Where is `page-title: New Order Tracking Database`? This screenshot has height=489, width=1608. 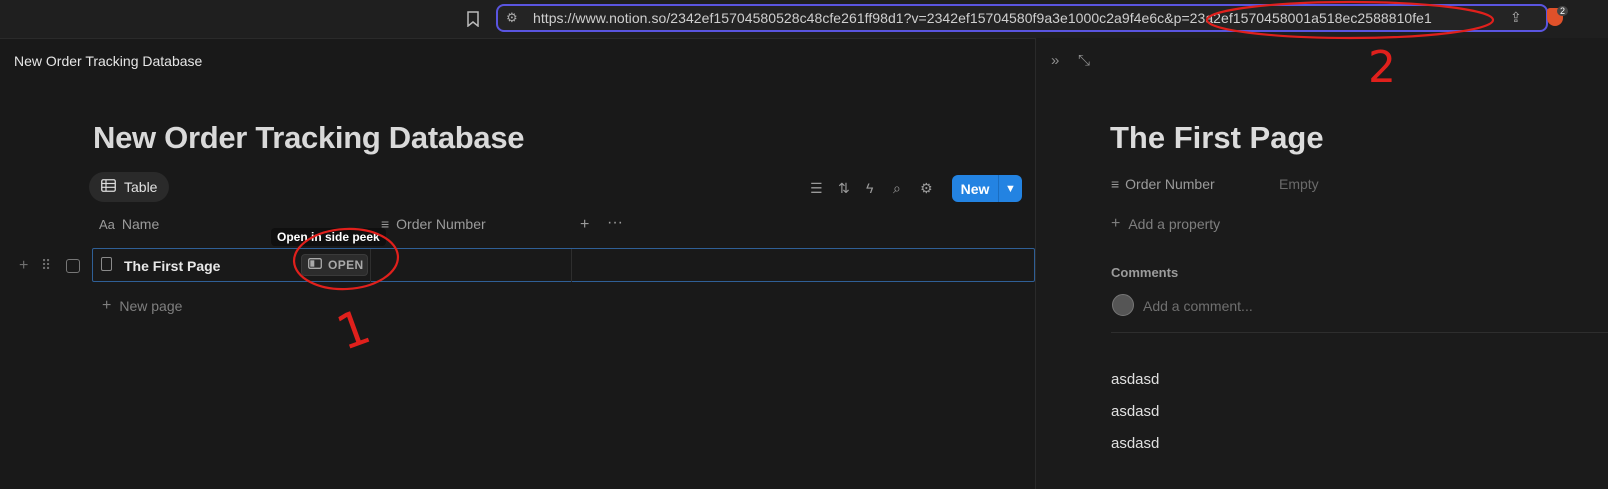 page-title: New Order Tracking Database is located at coordinates (309, 137).